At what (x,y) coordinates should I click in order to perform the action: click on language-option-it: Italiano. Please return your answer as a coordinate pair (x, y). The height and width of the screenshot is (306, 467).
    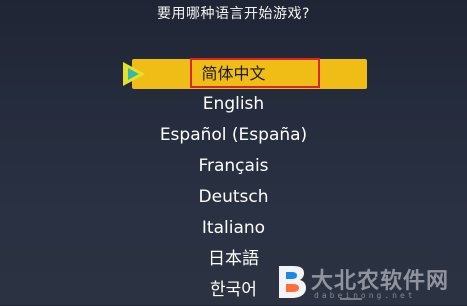
    Looking at the image, I should click on (233, 228).